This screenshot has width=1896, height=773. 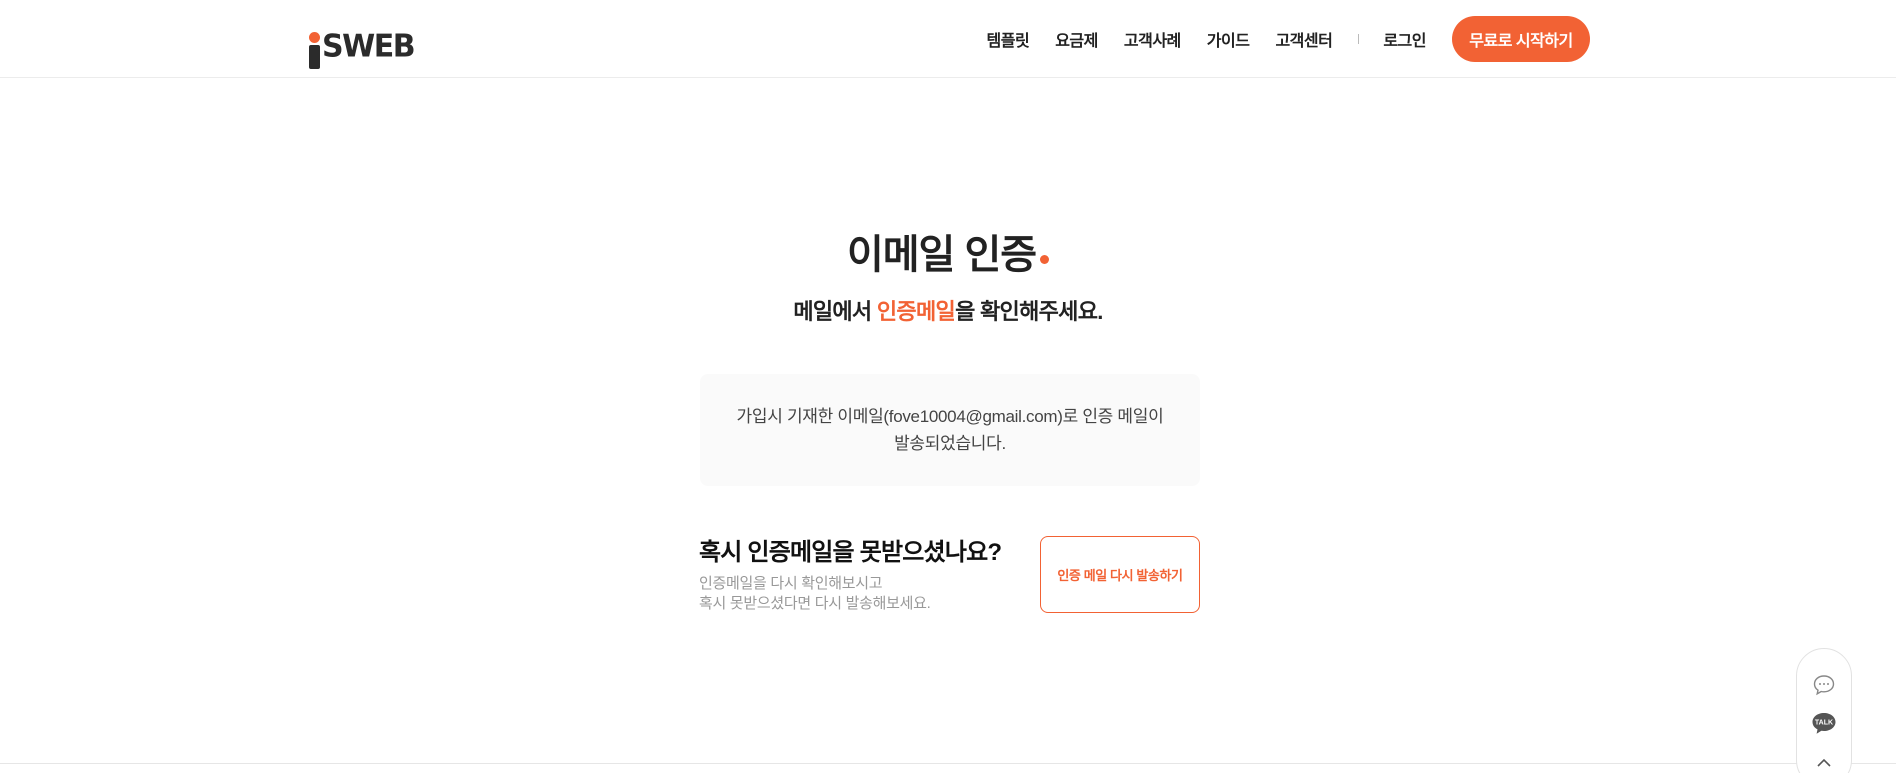 I want to click on nav-item-pricing: 요금제, so click(x=1076, y=39).